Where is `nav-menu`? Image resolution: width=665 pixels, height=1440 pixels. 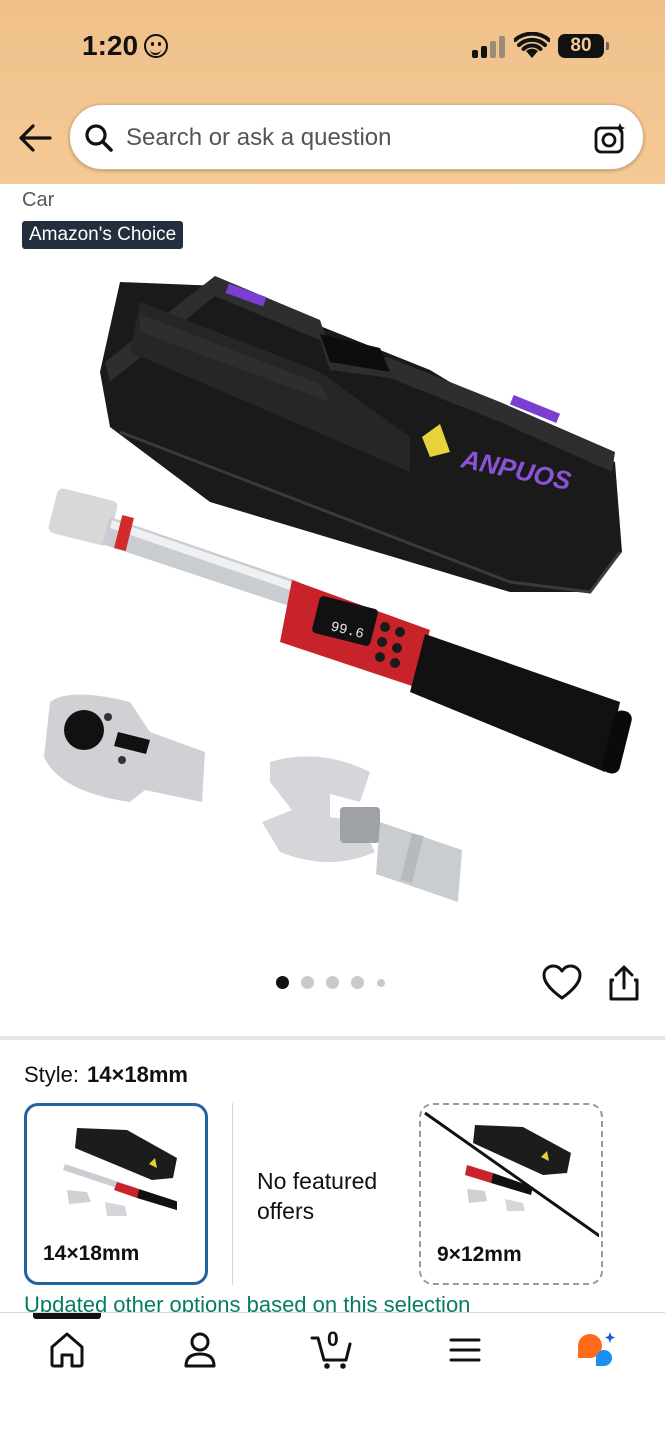 nav-menu is located at coordinates (465, 1350).